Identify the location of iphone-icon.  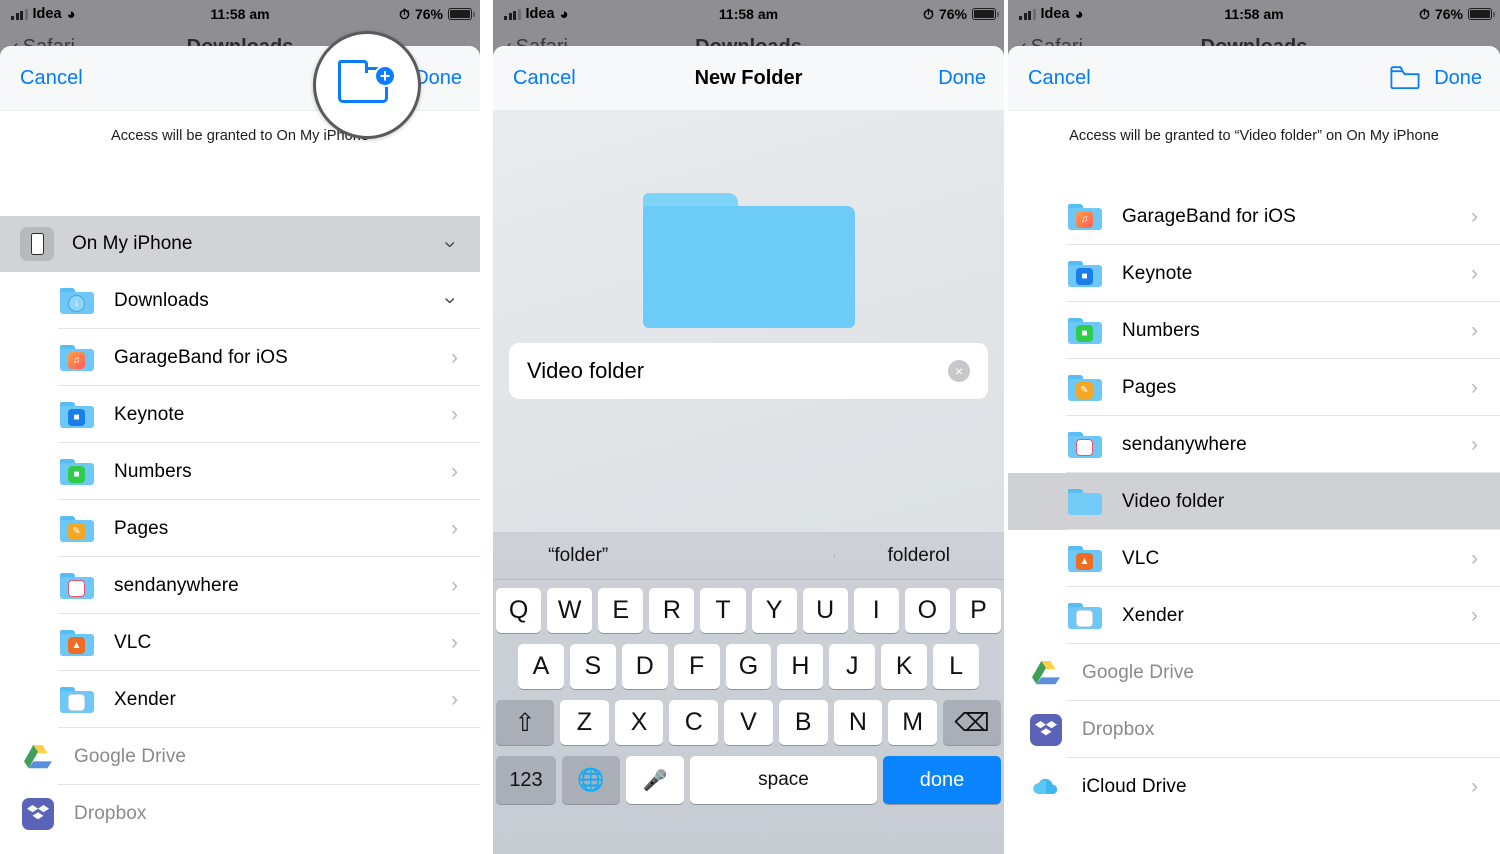
(37, 244).